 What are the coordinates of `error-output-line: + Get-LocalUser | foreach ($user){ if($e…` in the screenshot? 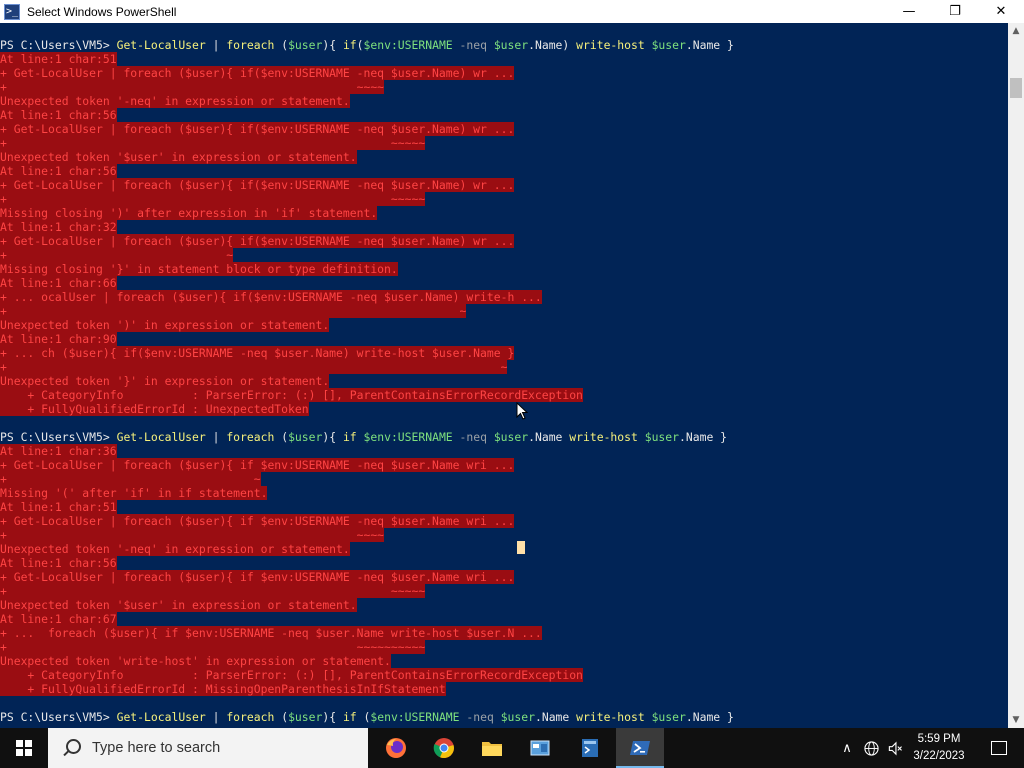 It's located at (257, 185).